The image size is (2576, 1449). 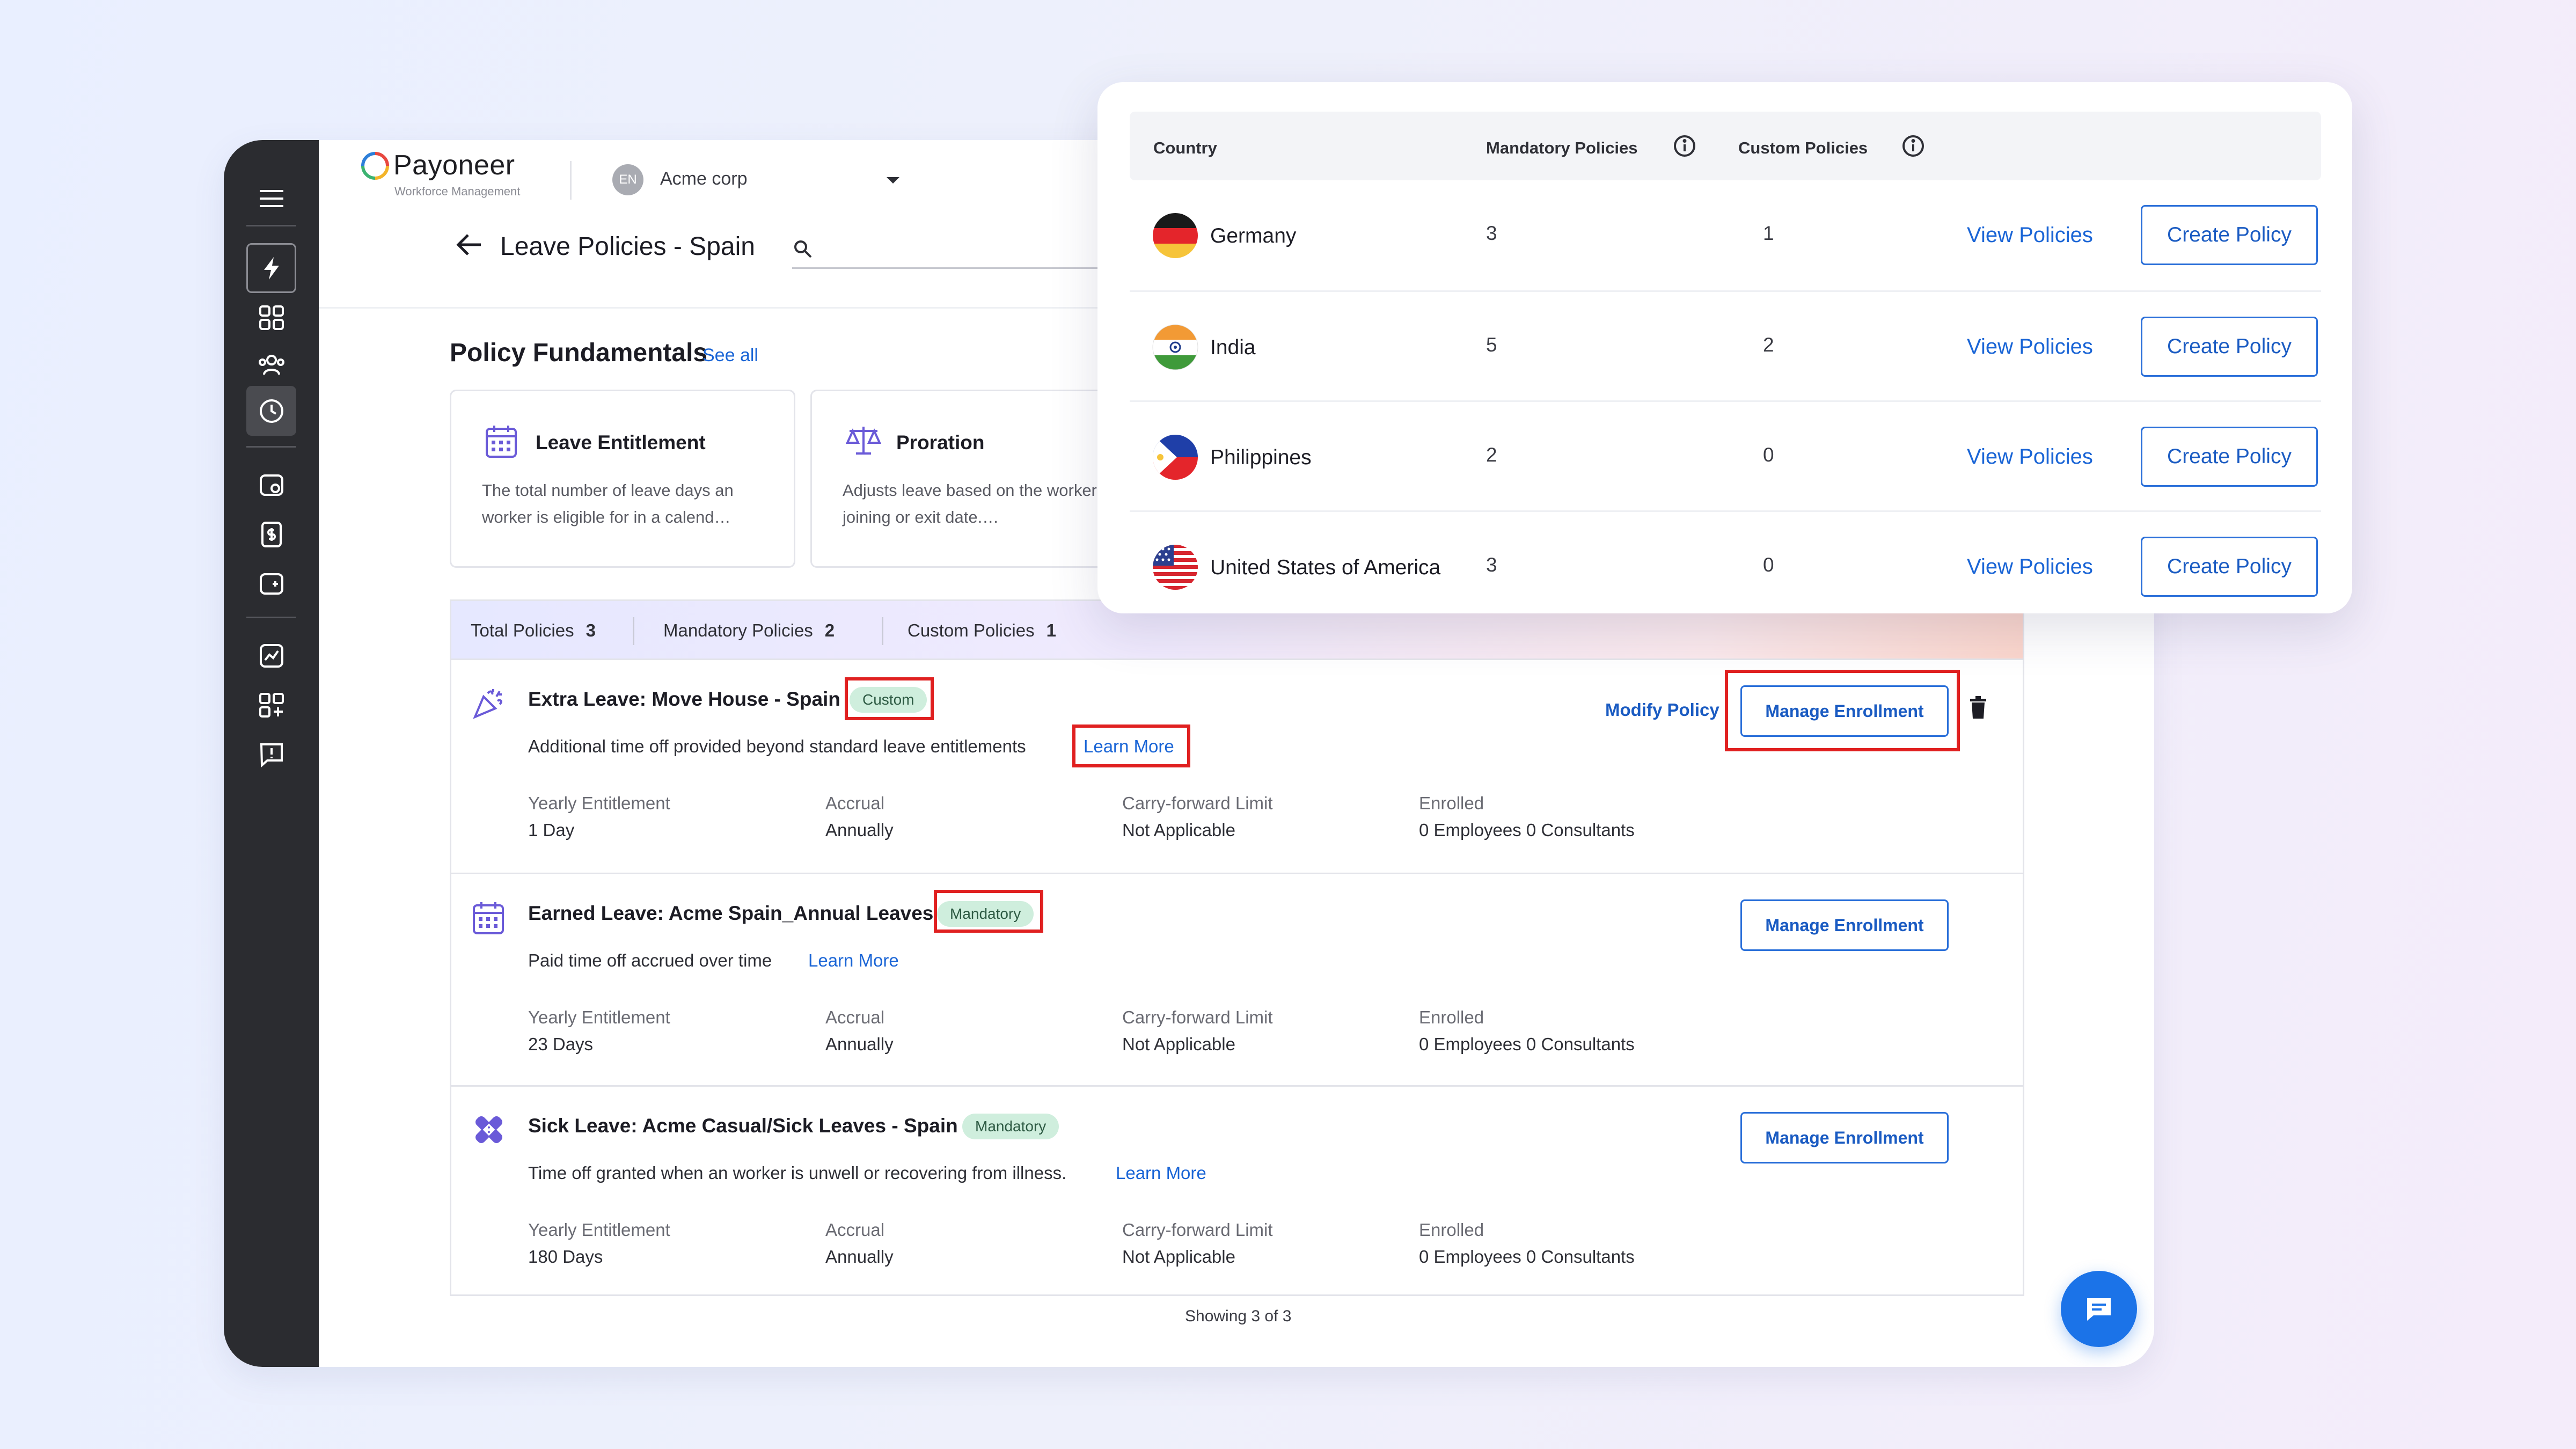 I want to click on total-policies: Total Policies 3, so click(x=533, y=630).